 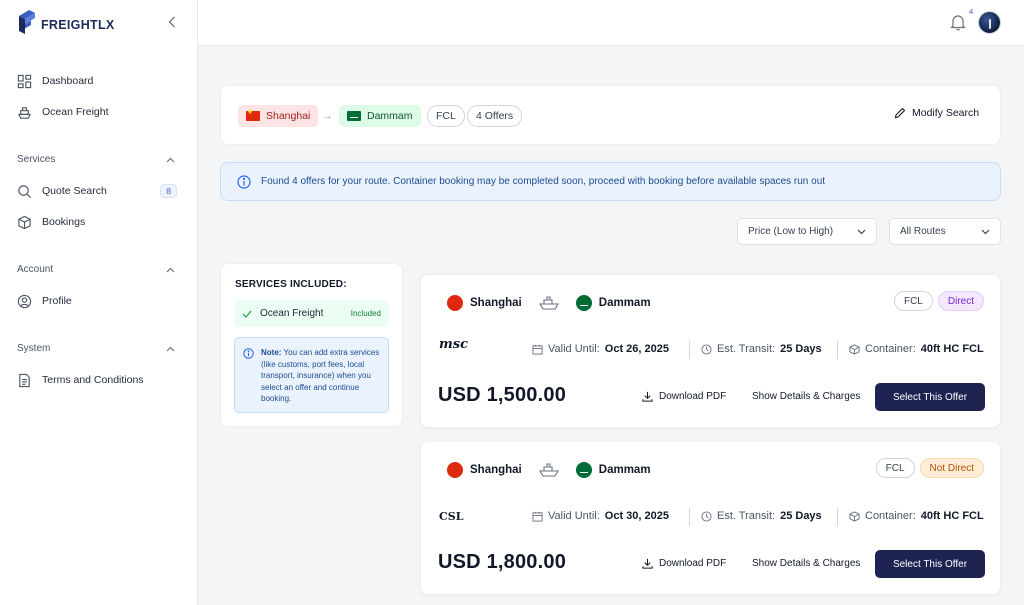 What do you see at coordinates (636, 516) in the screenshot?
I see `valid-until-value: Oct 30, 2025` at bounding box center [636, 516].